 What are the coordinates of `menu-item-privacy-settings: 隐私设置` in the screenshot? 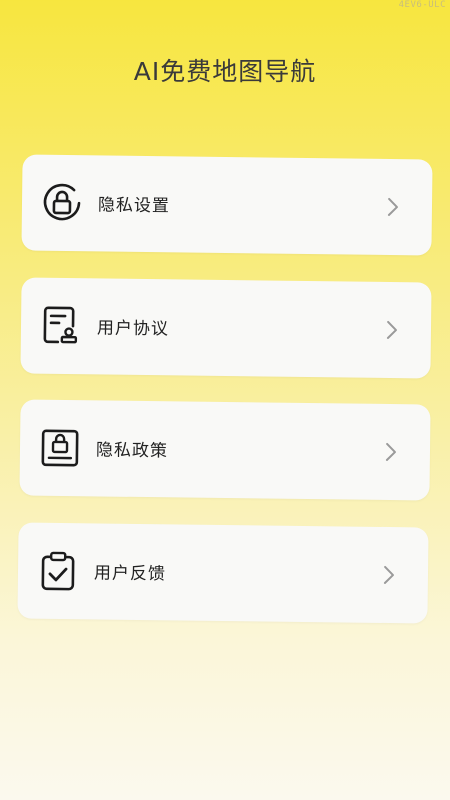 It's located at (227, 205).